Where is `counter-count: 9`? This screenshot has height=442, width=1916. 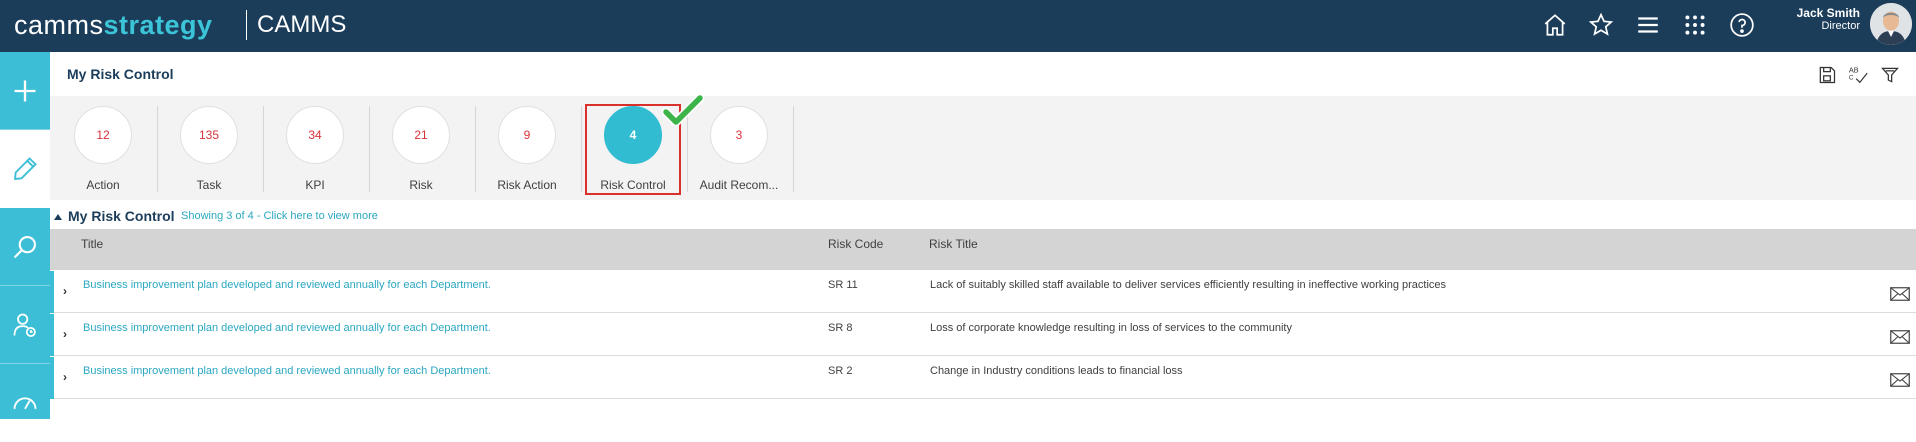 counter-count: 9 is located at coordinates (527, 135).